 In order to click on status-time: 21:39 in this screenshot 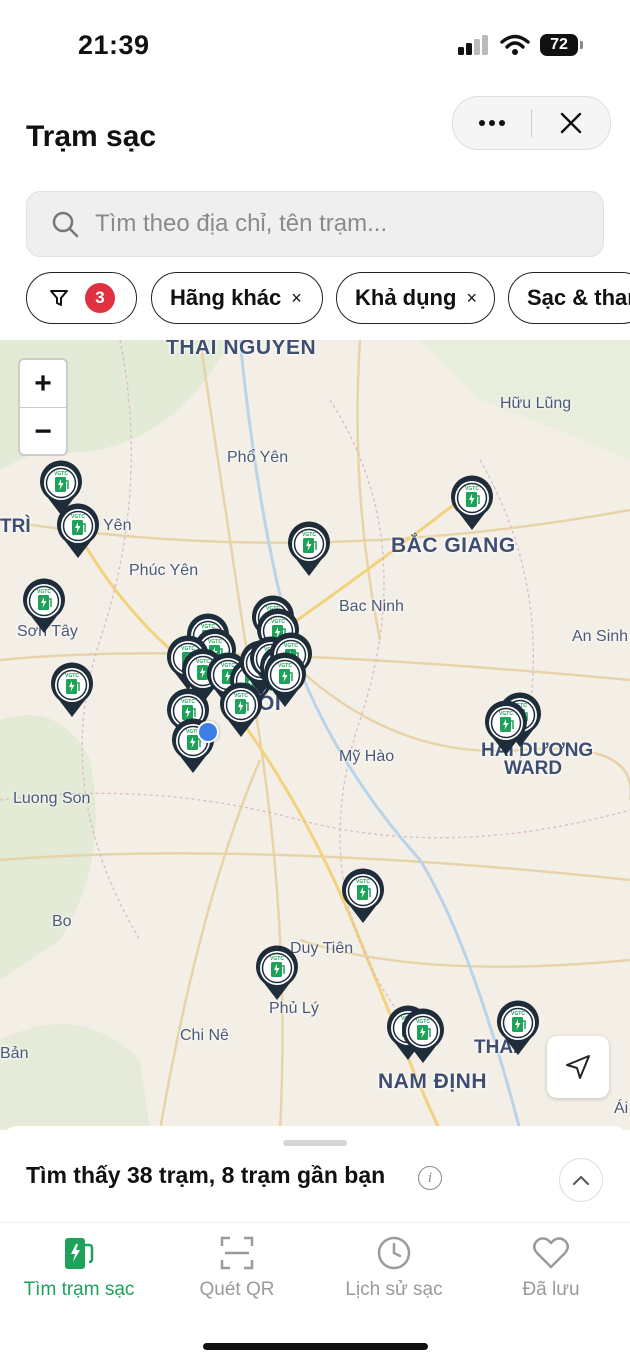, I will do `click(114, 45)`.